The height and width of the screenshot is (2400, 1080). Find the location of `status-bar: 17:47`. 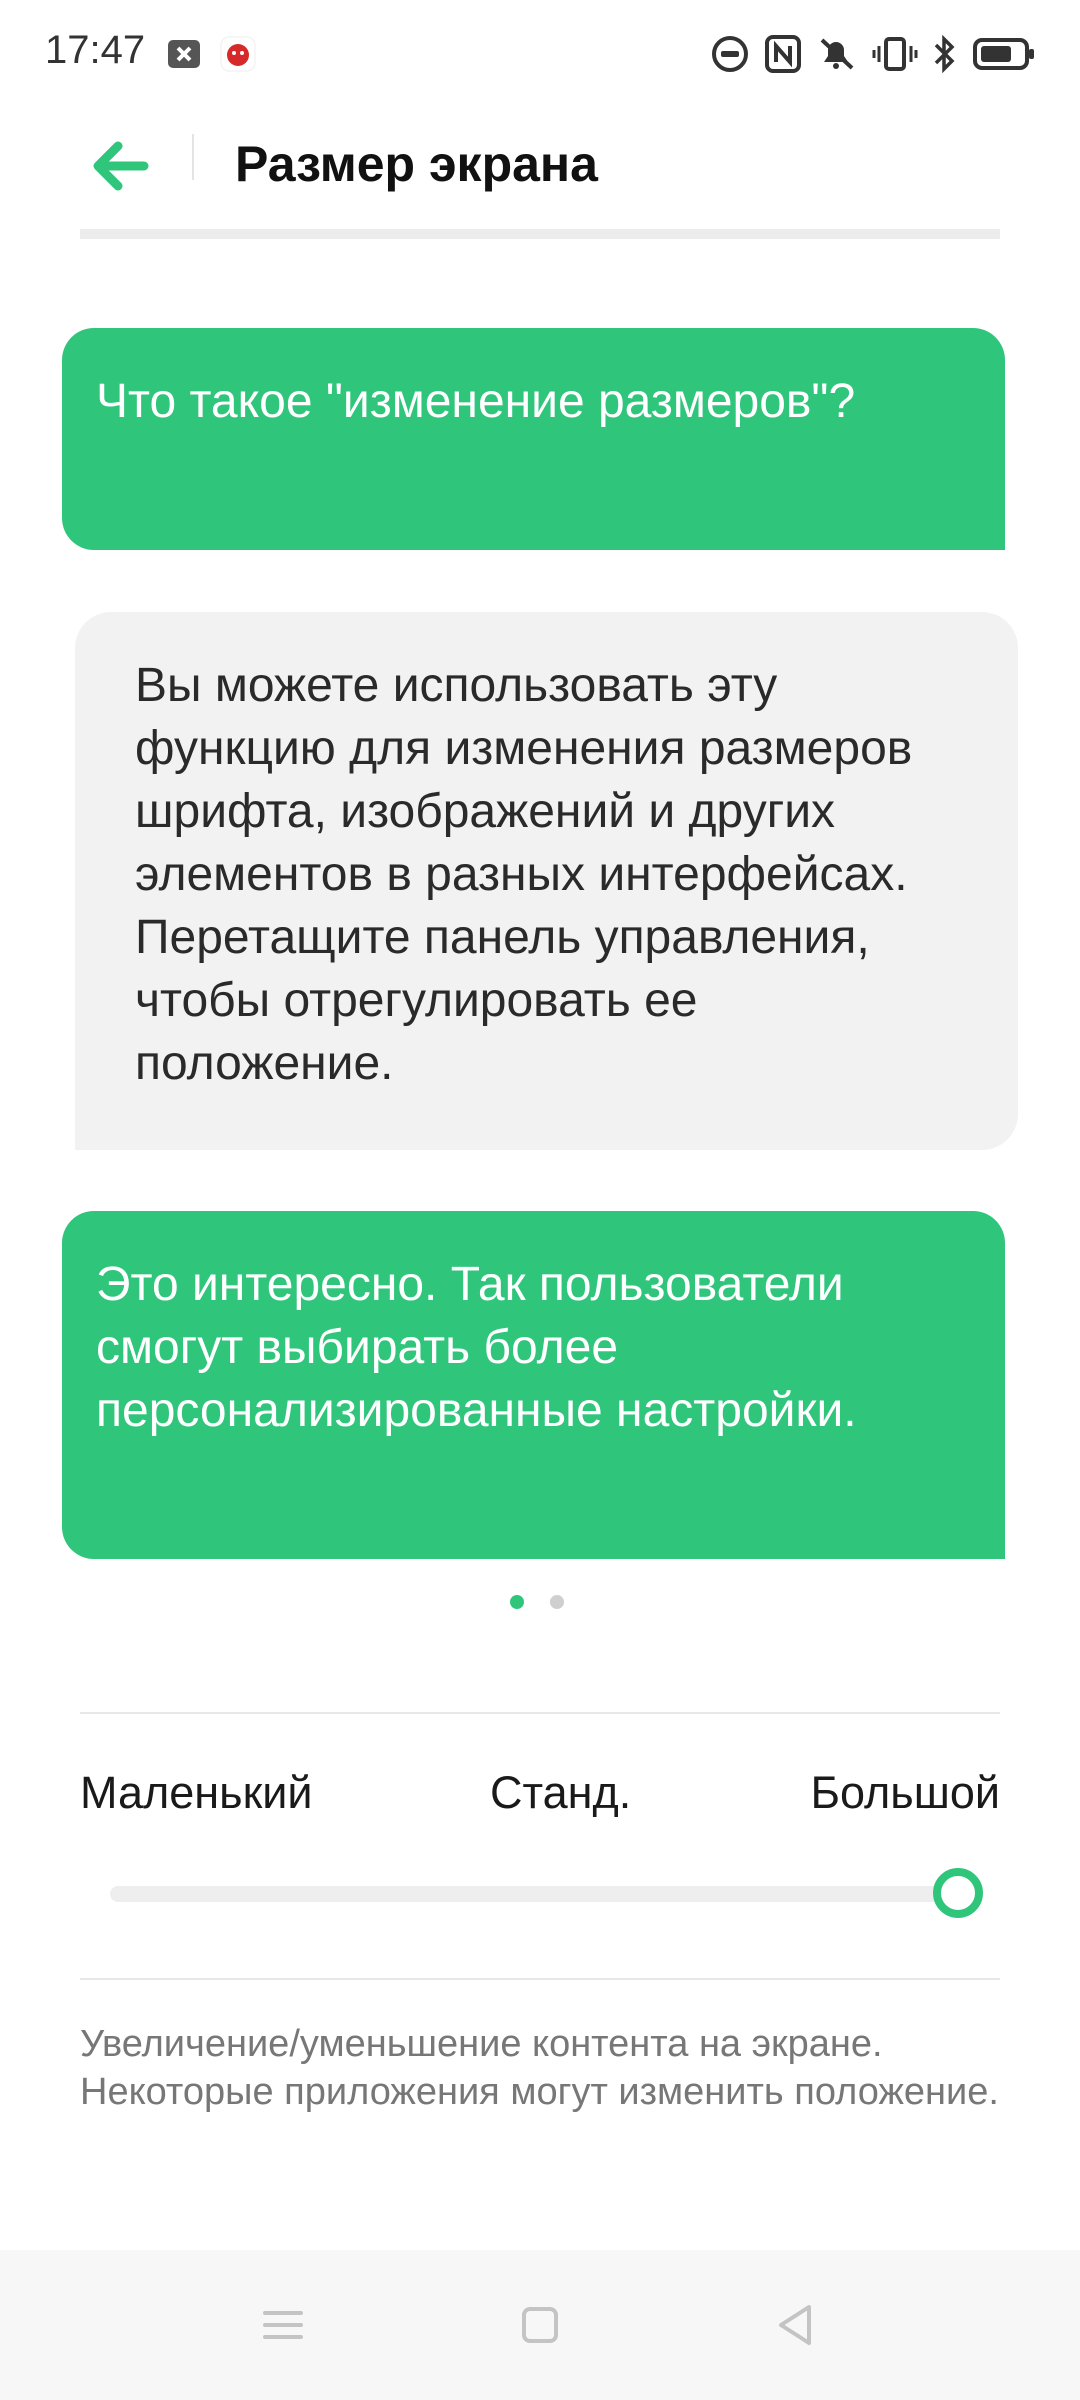

status-bar: 17:47 is located at coordinates (540, 53).